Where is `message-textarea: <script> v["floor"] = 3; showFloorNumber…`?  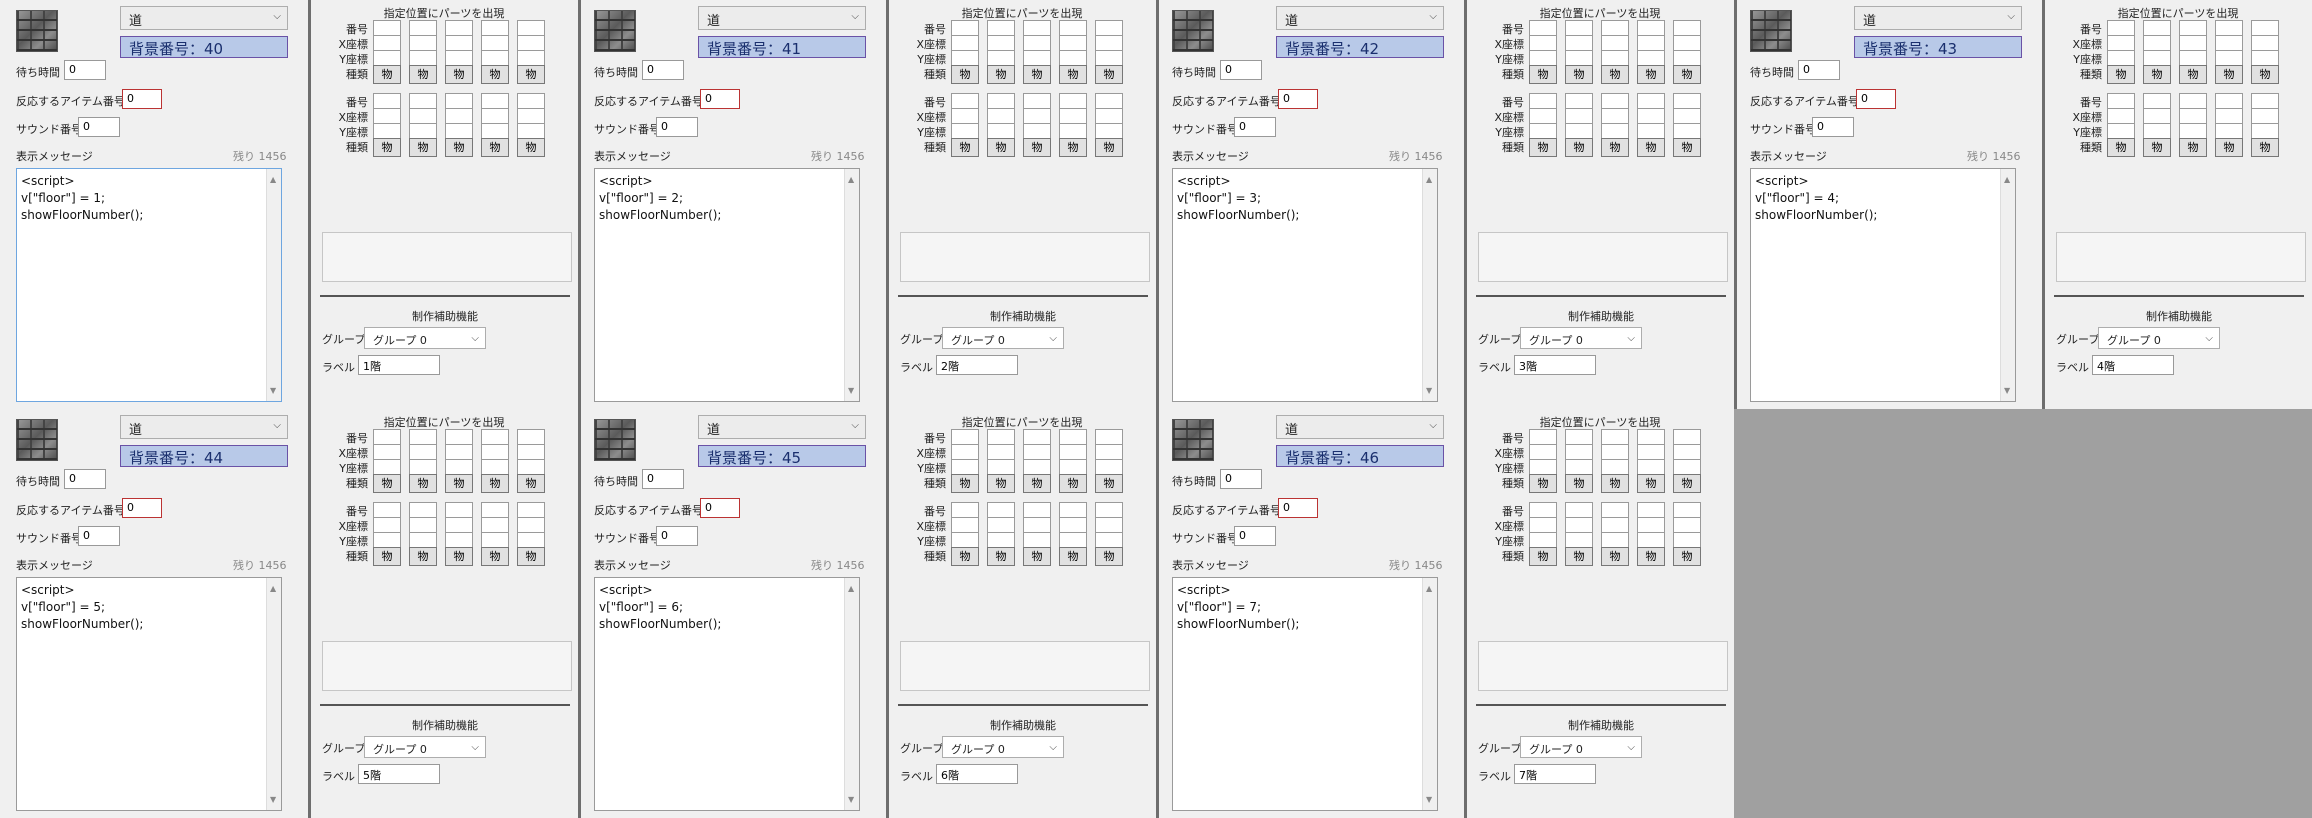 message-textarea: <script> v["floor"] = 3; showFloorNumber… is located at coordinates (1305, 285).